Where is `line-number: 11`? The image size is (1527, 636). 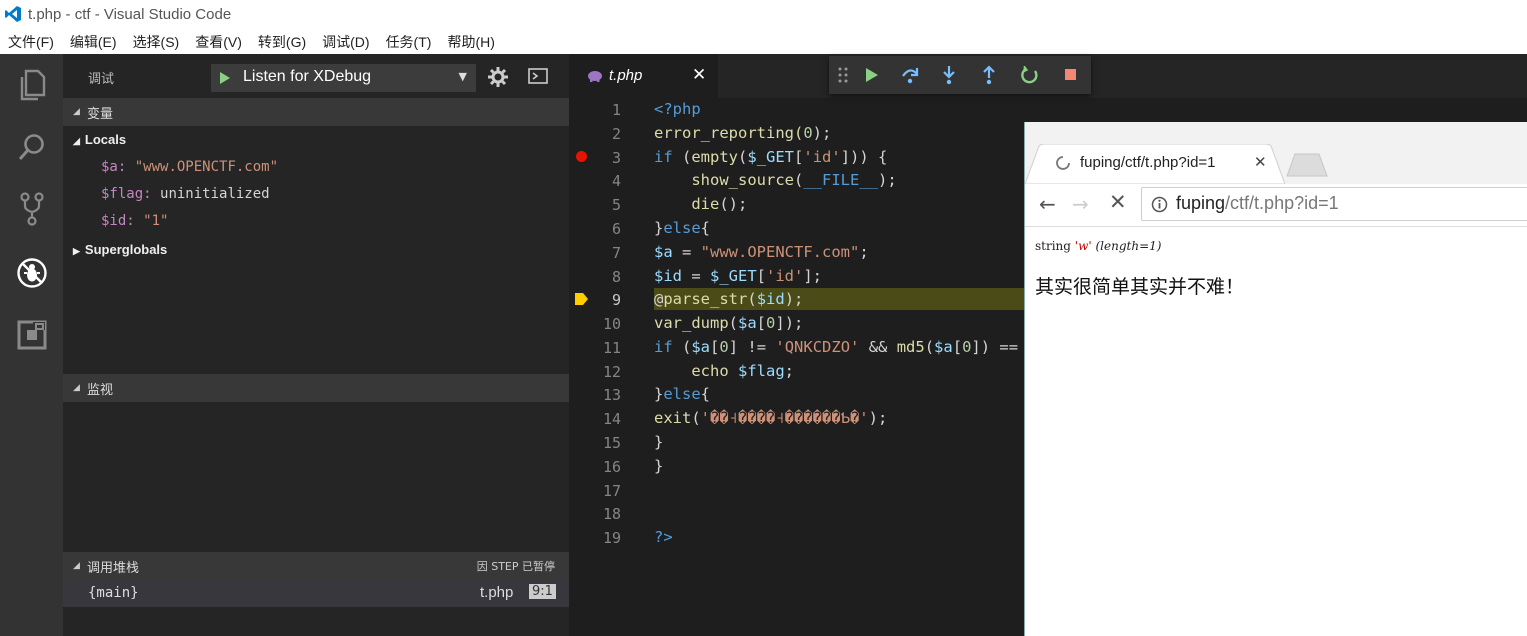
line-number: 11 is located at coordinates (611, 348).